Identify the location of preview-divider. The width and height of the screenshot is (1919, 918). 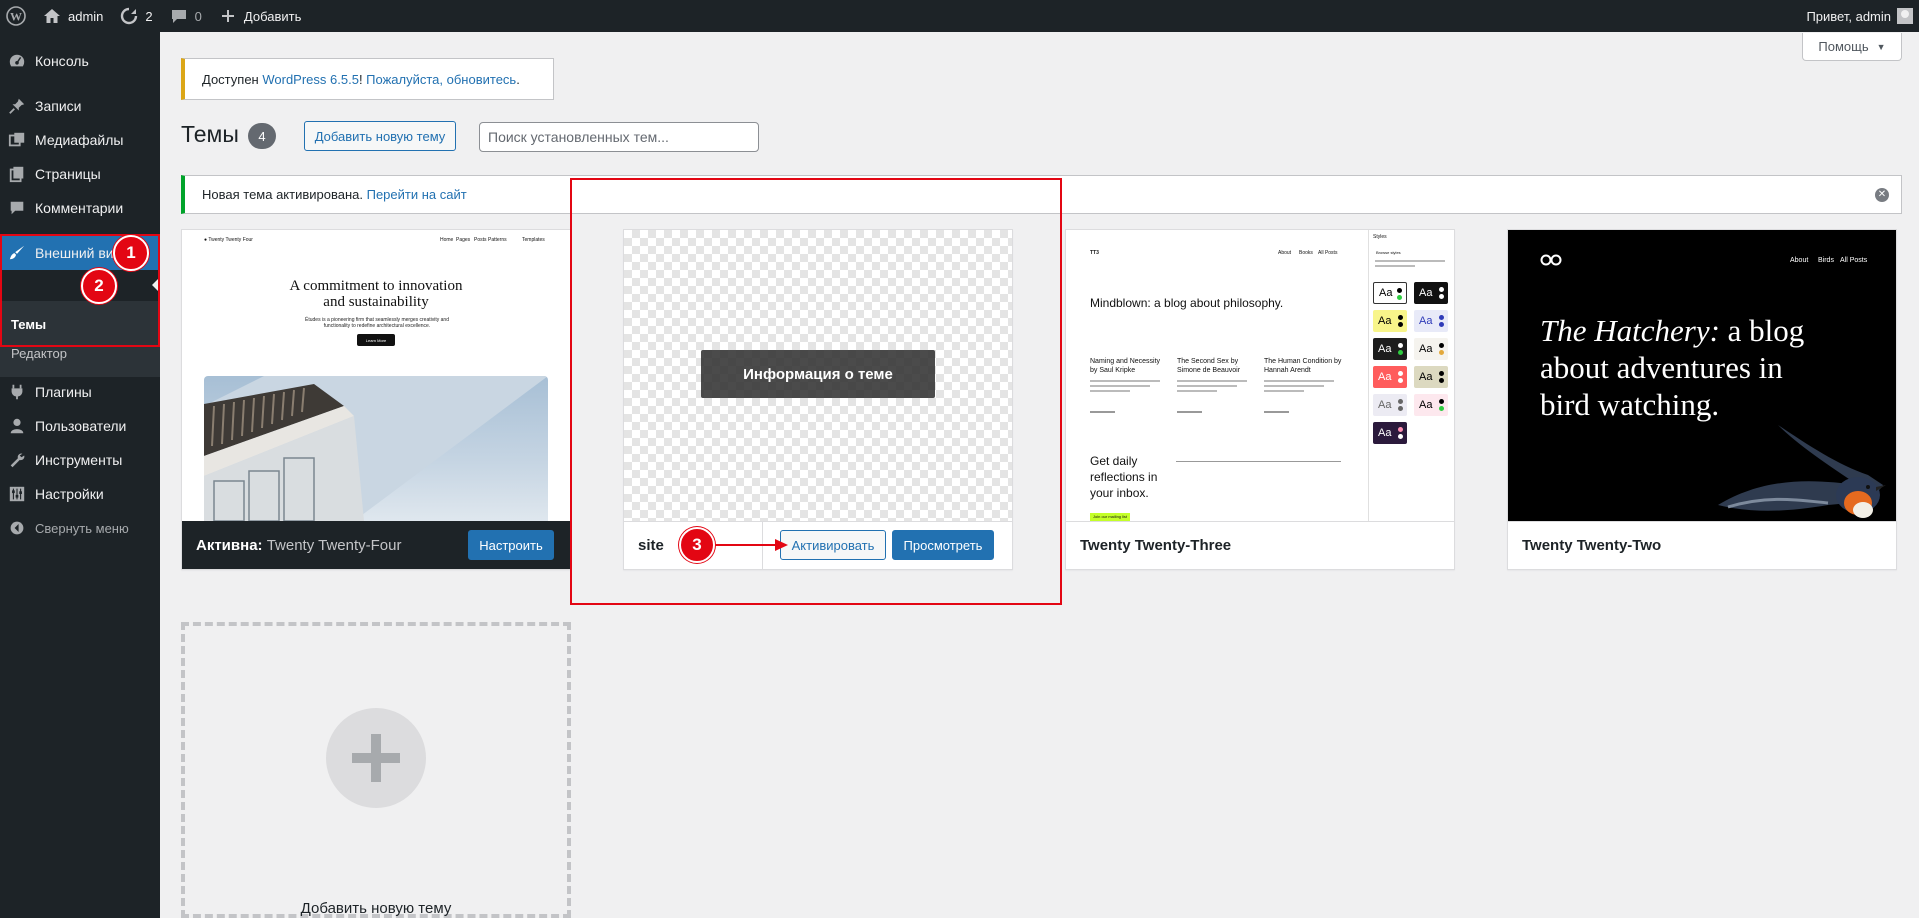
(1258, 461).